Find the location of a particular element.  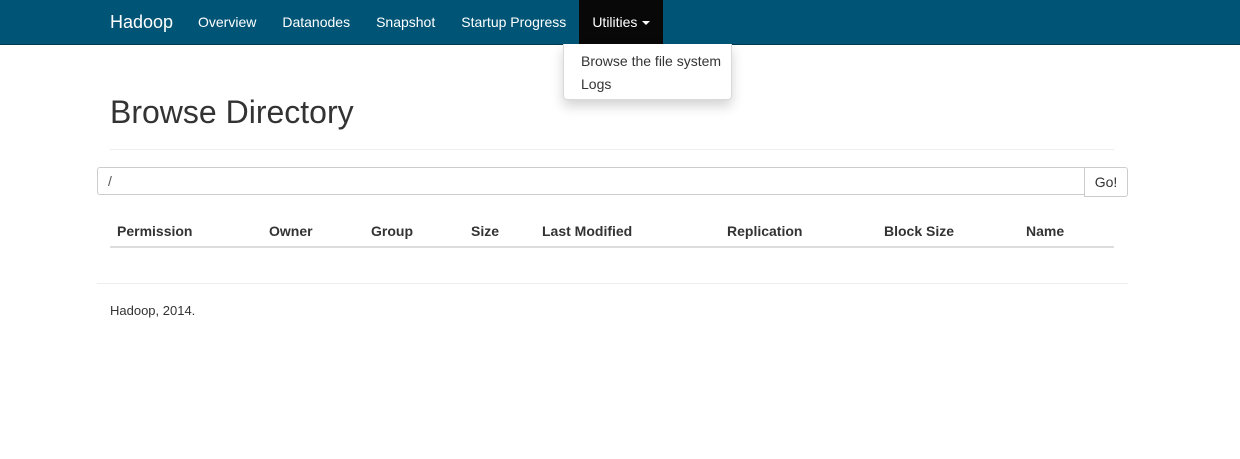

column-header-owner: Owner is located at coordinates (291, 231).